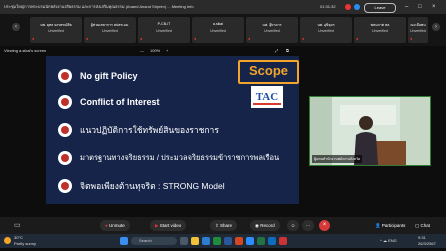 The width and height of the screenshot is (446, 251). Describe the element at coordinates (276, 51) in the screenshot. I see `fit-screen-icon: ⤢` at that location.